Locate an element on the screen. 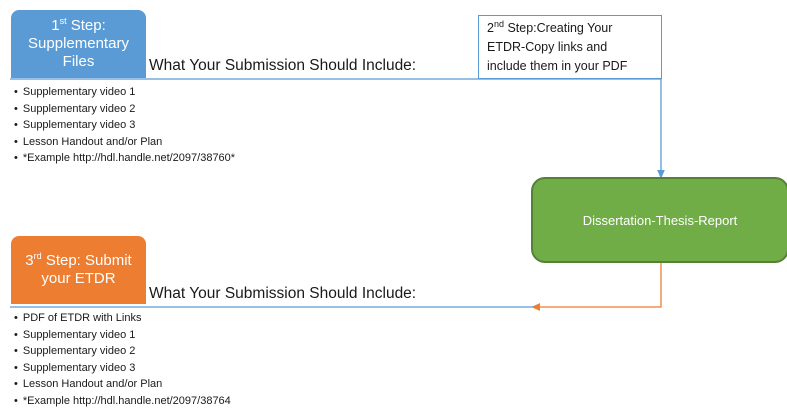 This screenshot has height=414, width=787. step3-box: 3rd Step: Submit your ETDR is located at coordinates (78, 270).